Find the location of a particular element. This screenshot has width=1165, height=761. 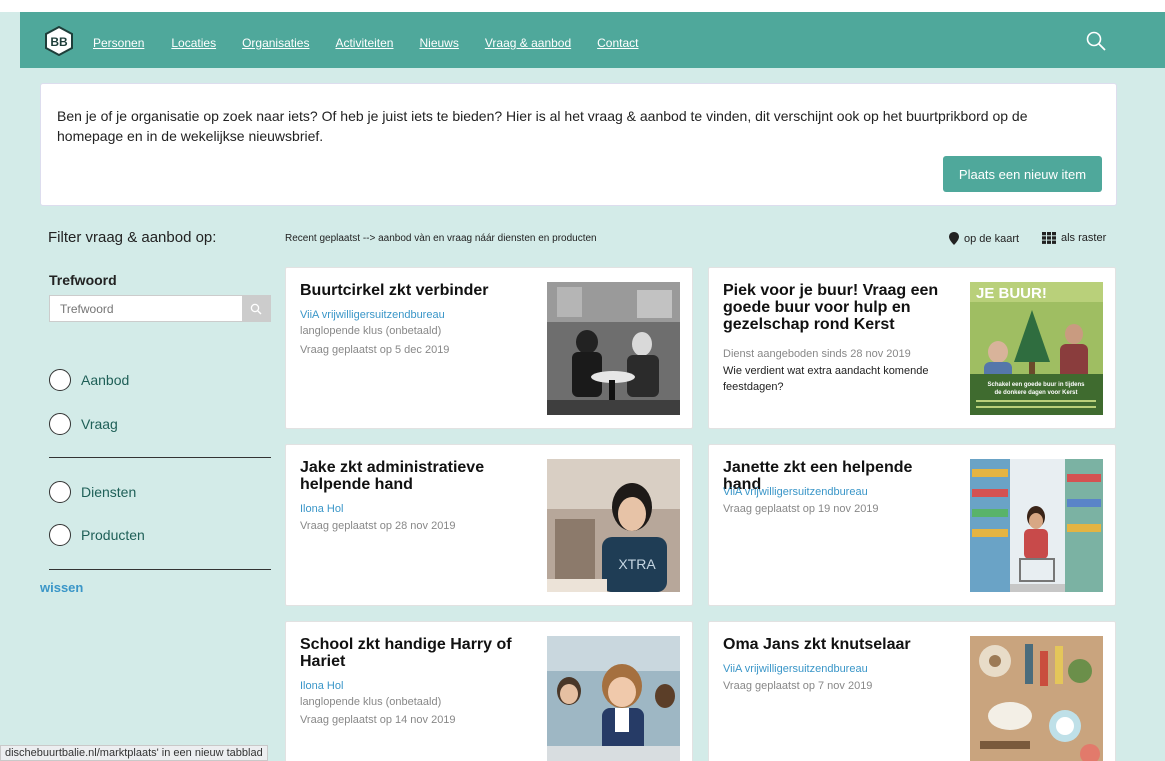

filter-option-producten: Producten is located at coordinates (97, 535).